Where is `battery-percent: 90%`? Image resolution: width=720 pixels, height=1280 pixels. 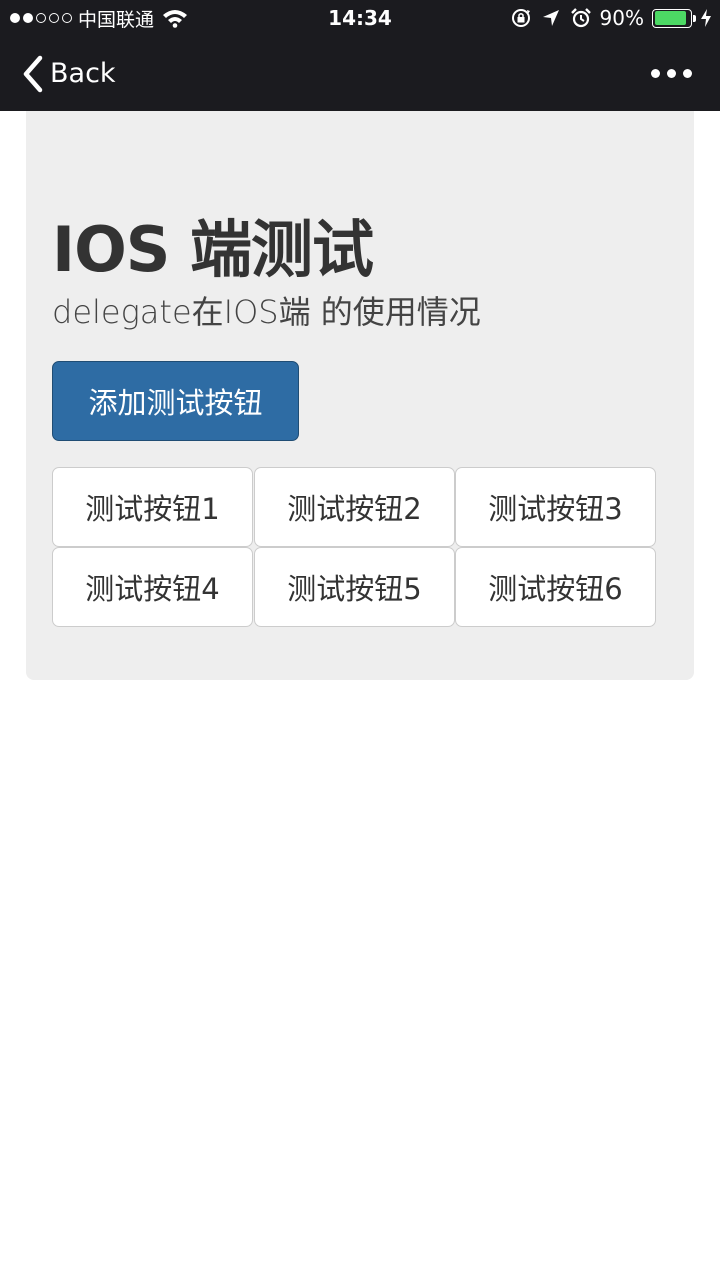 battery-percent: 90% is located at coordinates (621, 18).